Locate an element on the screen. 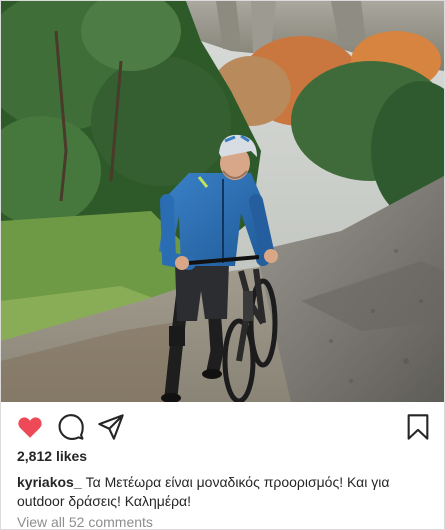 This screenshot has width=445, height=530. comment-button is located at coordinates (71, 427).